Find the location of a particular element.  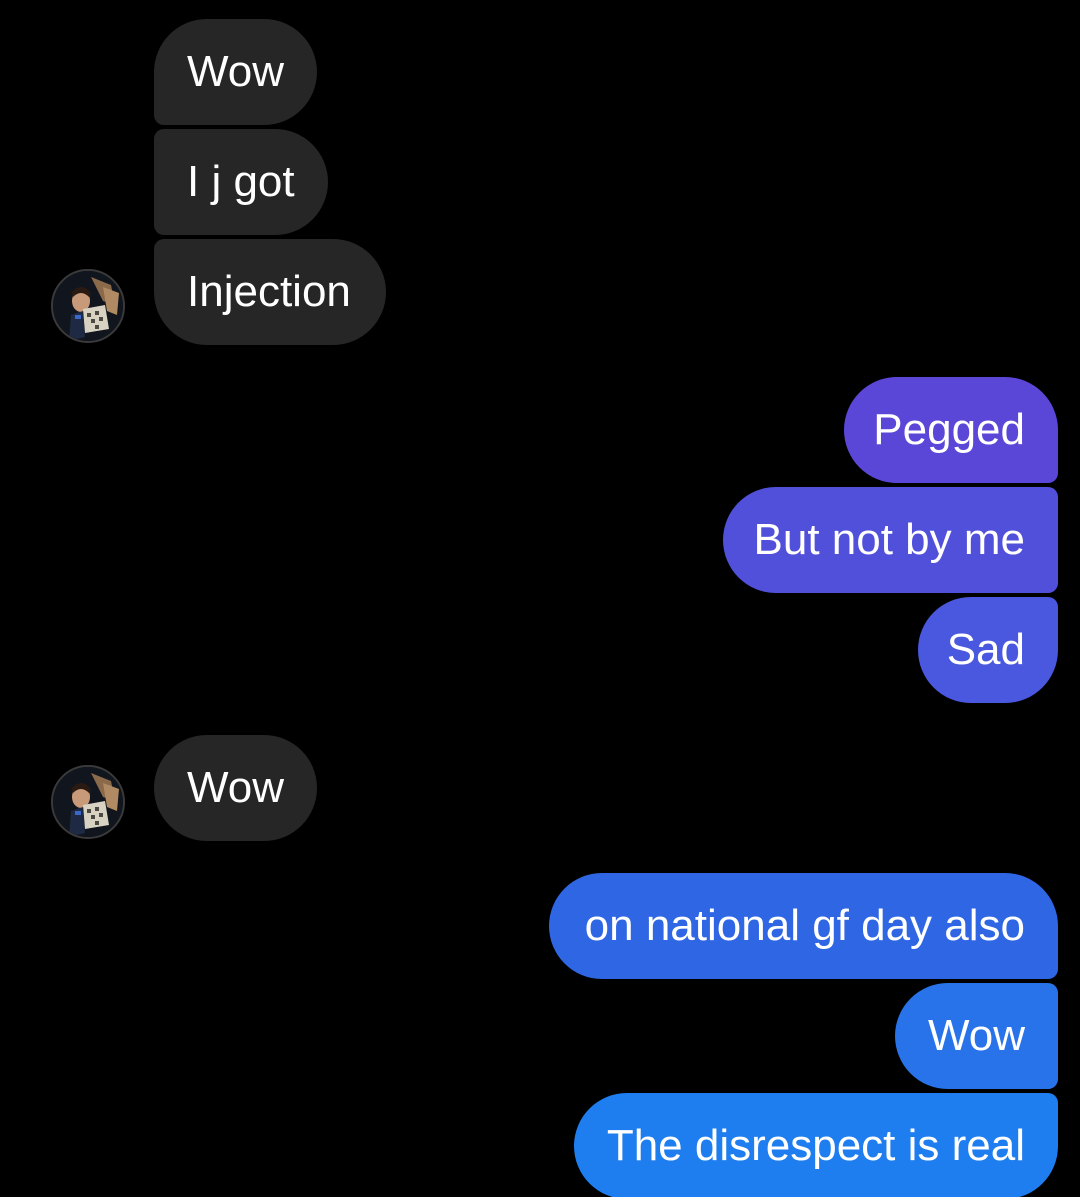

message-text: on national gf day also is located at coordinates (804, 925).